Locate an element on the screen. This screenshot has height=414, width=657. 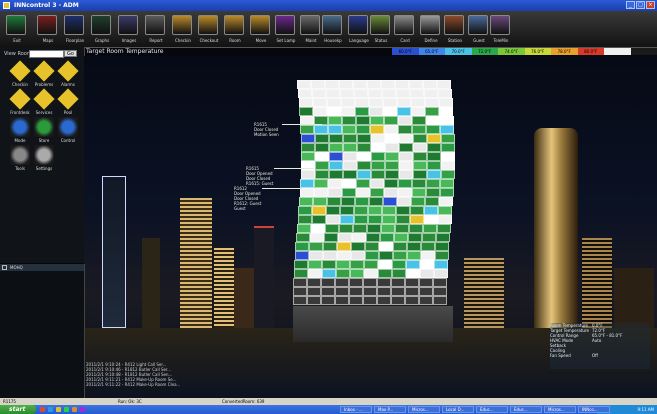
toolbar-exit-button: Exit is located at coordinates (17, 29).